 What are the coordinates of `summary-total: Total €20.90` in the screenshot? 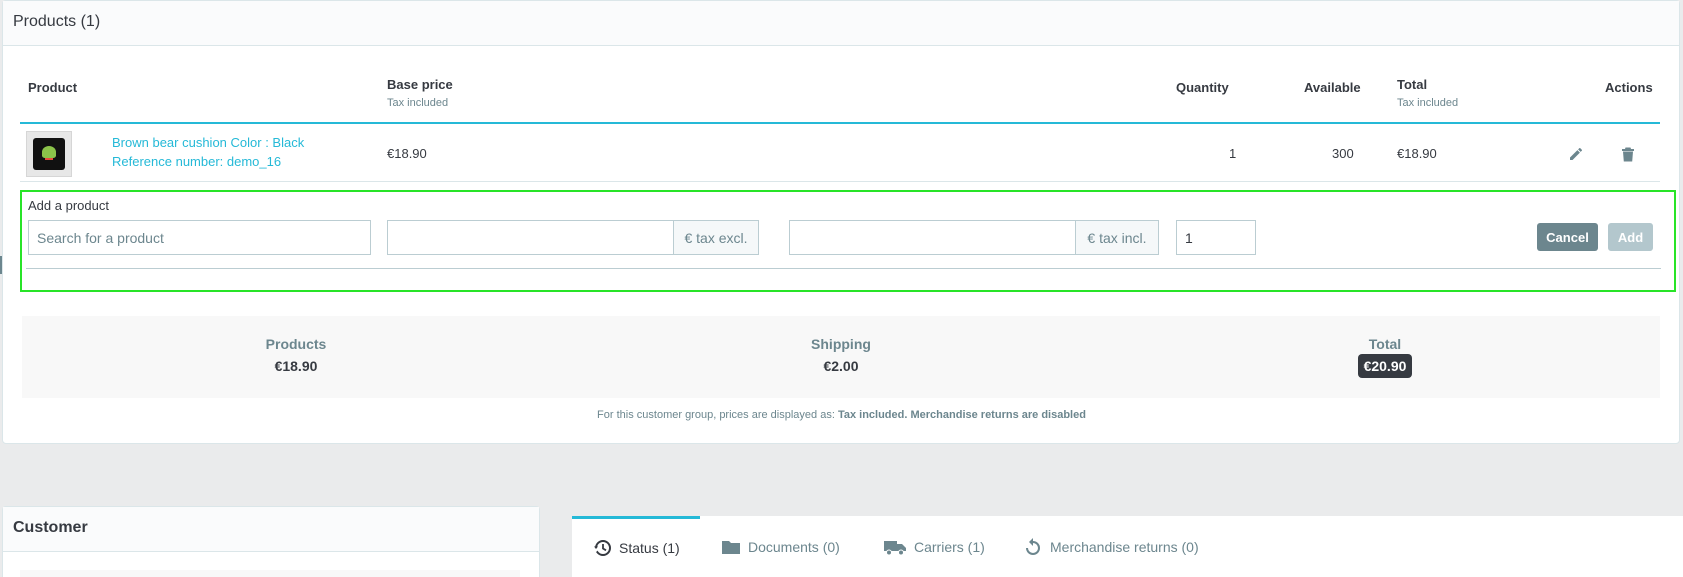 It's located at (1385, 357).